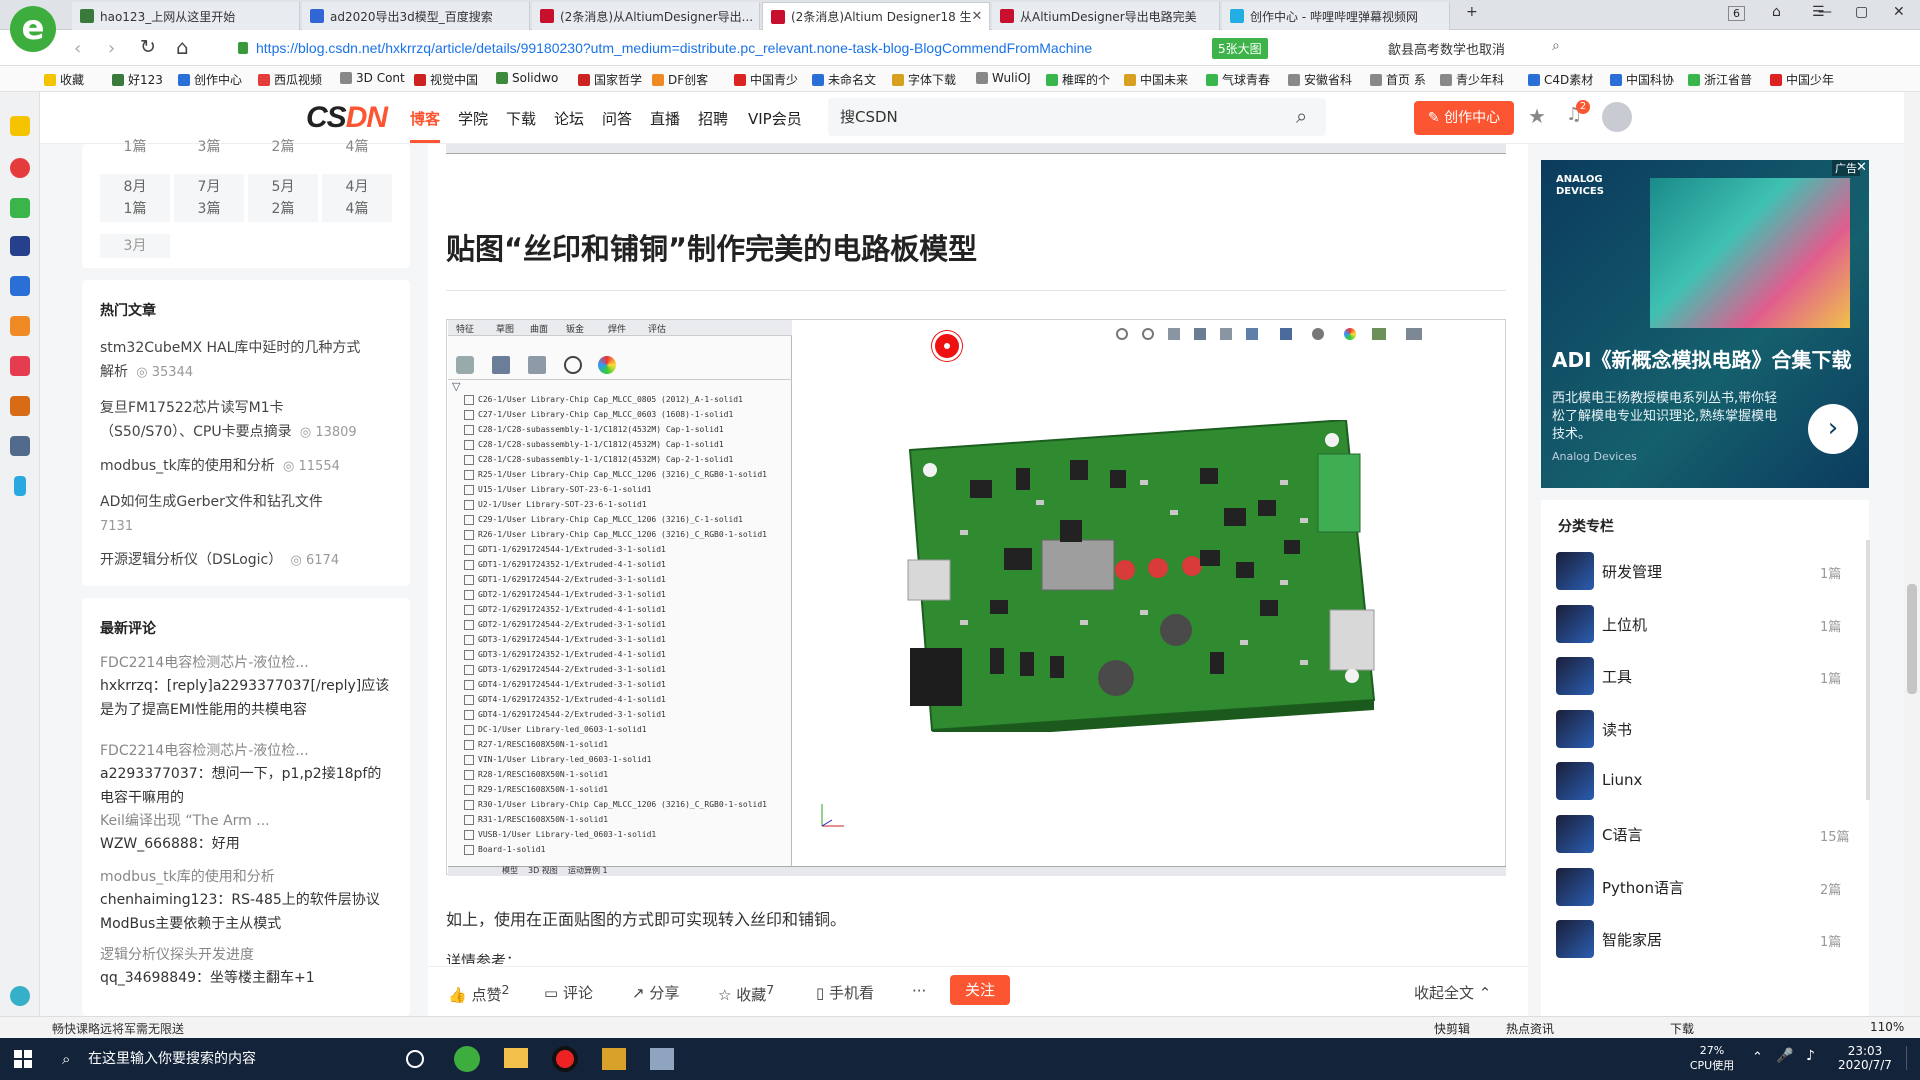  Describe the element at coordinates (1912, 639) in the screenshot. I see `page-scrollbar-thumb` at that location.